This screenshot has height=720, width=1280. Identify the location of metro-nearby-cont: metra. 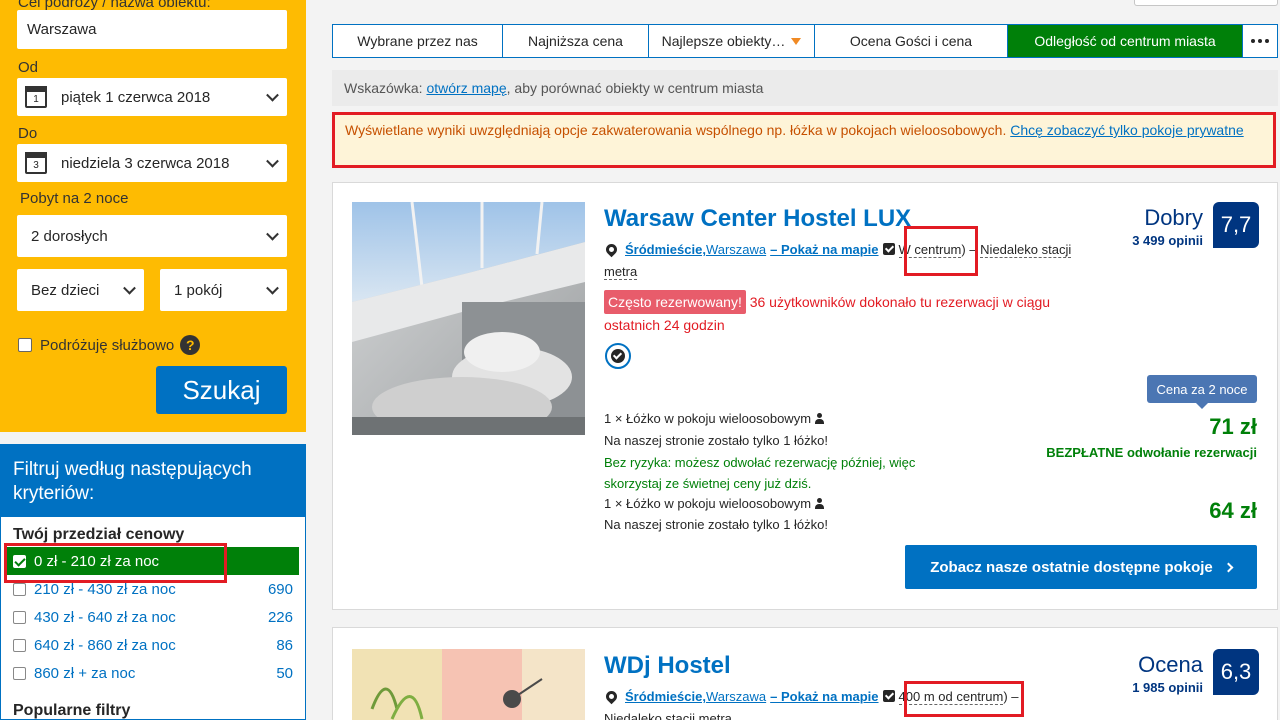
(621, 272).